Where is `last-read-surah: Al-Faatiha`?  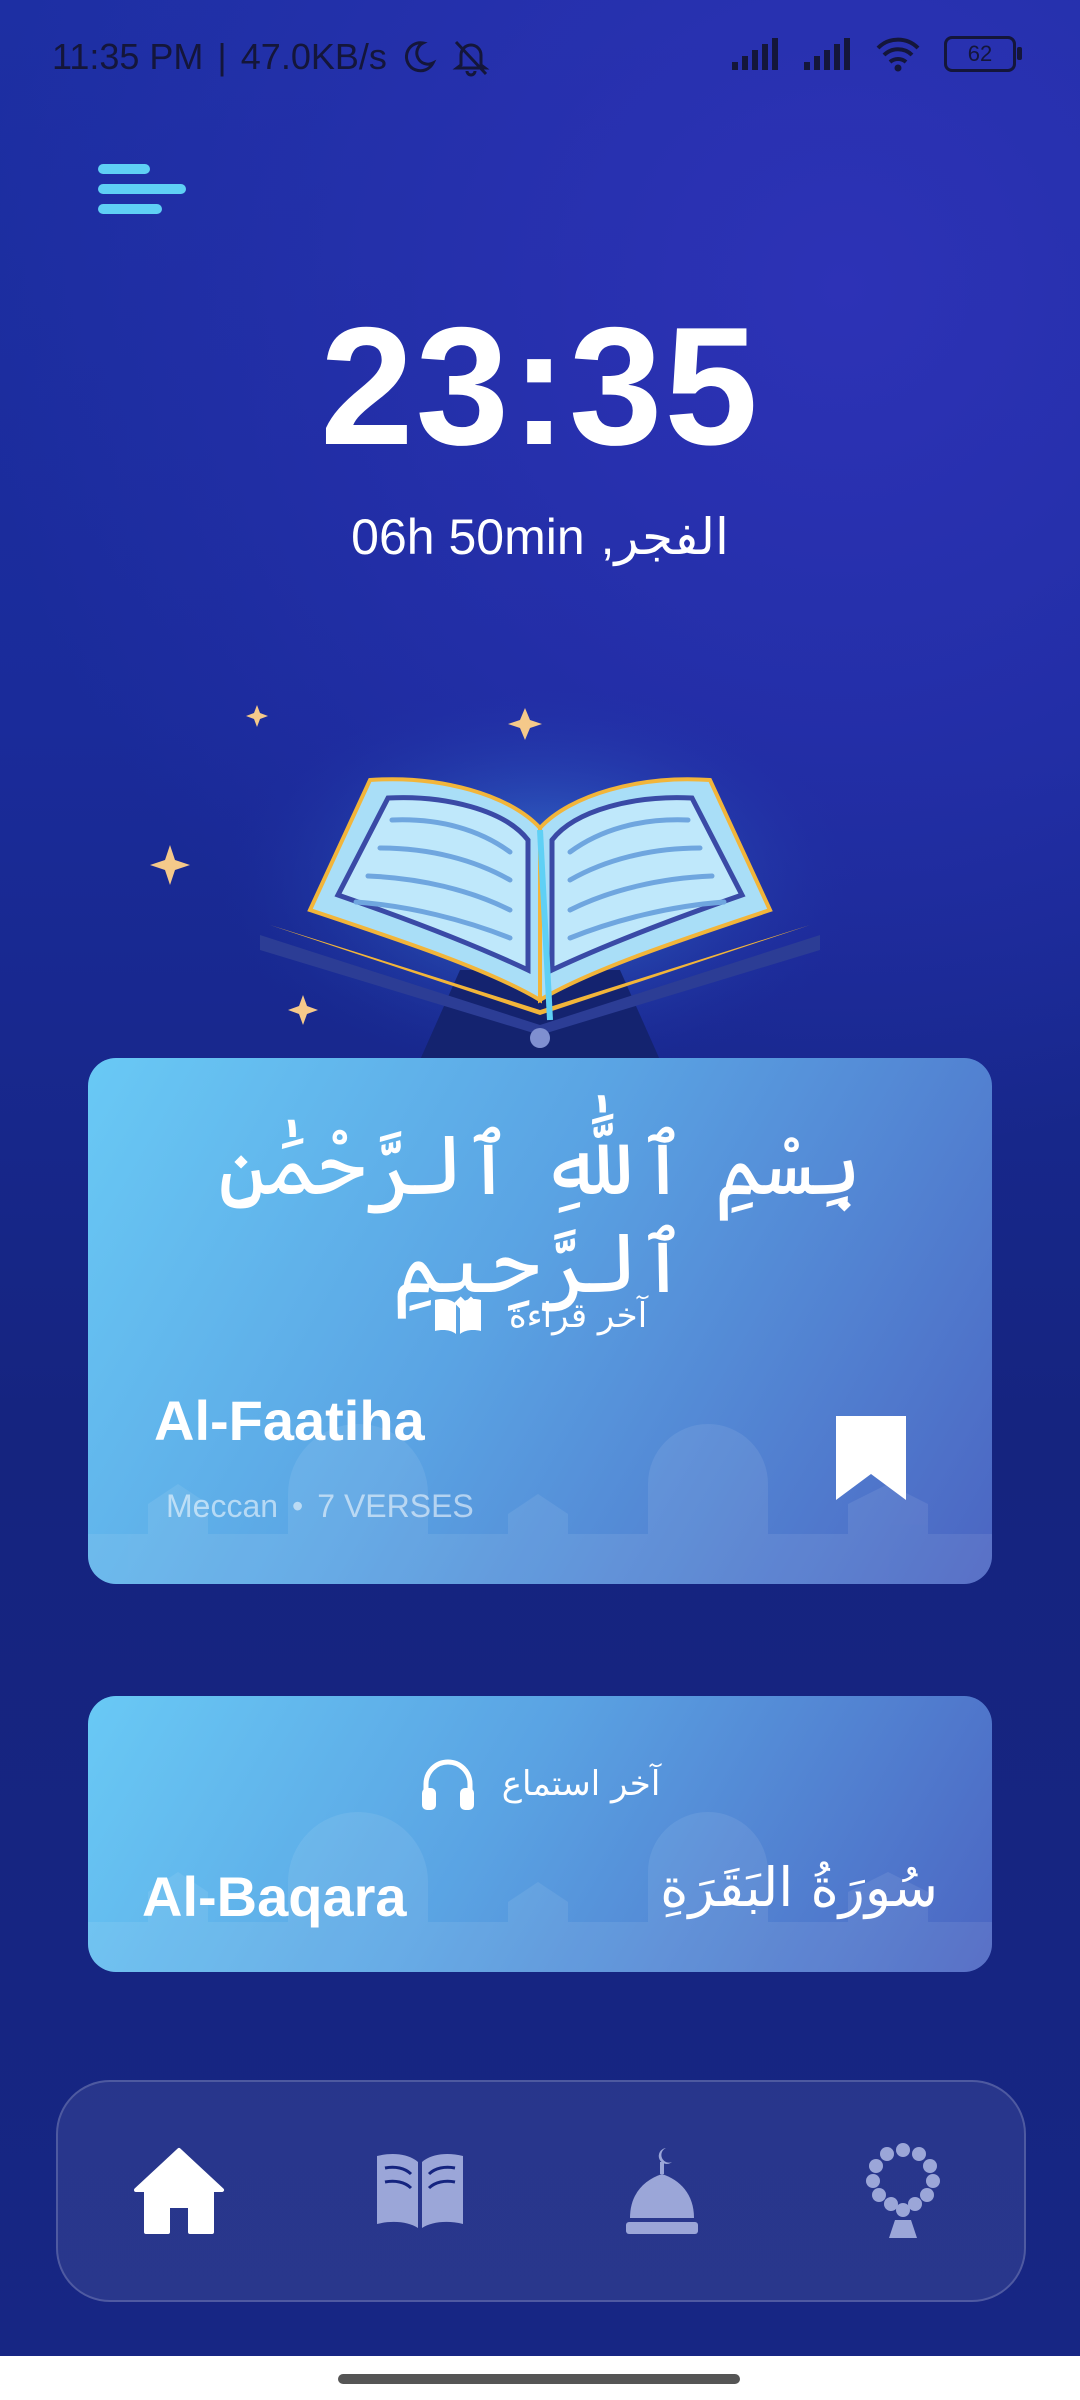 last-read-surah: Al-Faatiha is located at coordinates (289, 1420).